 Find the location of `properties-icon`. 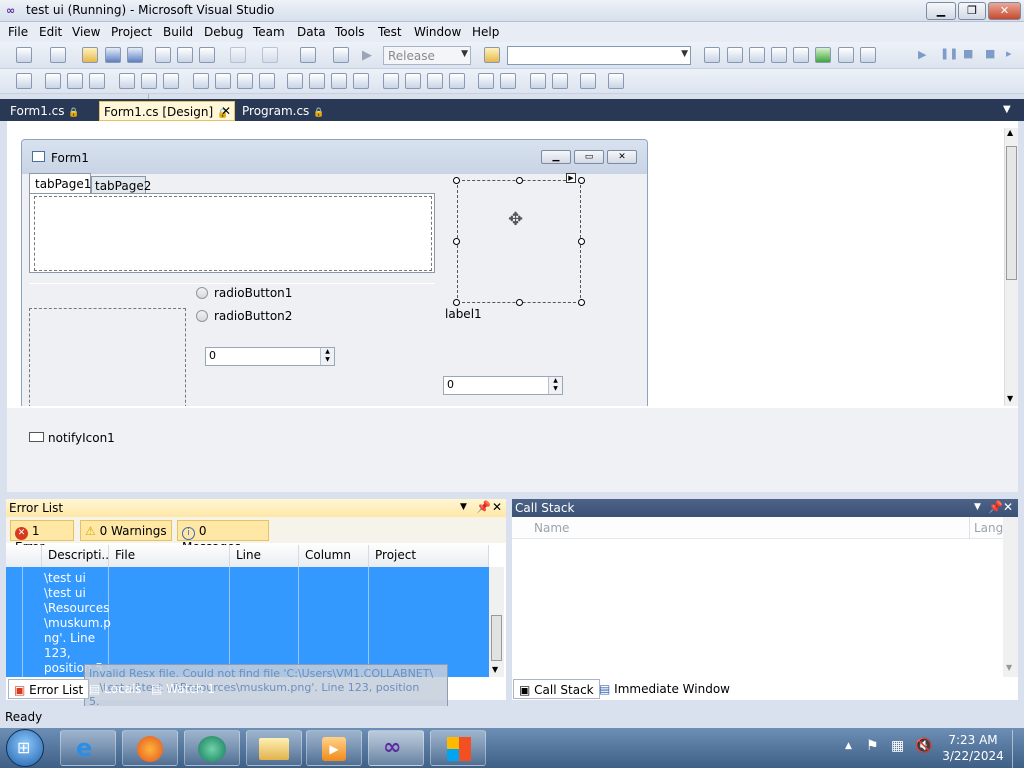

properties-icon is located at coordinates (735, 55).